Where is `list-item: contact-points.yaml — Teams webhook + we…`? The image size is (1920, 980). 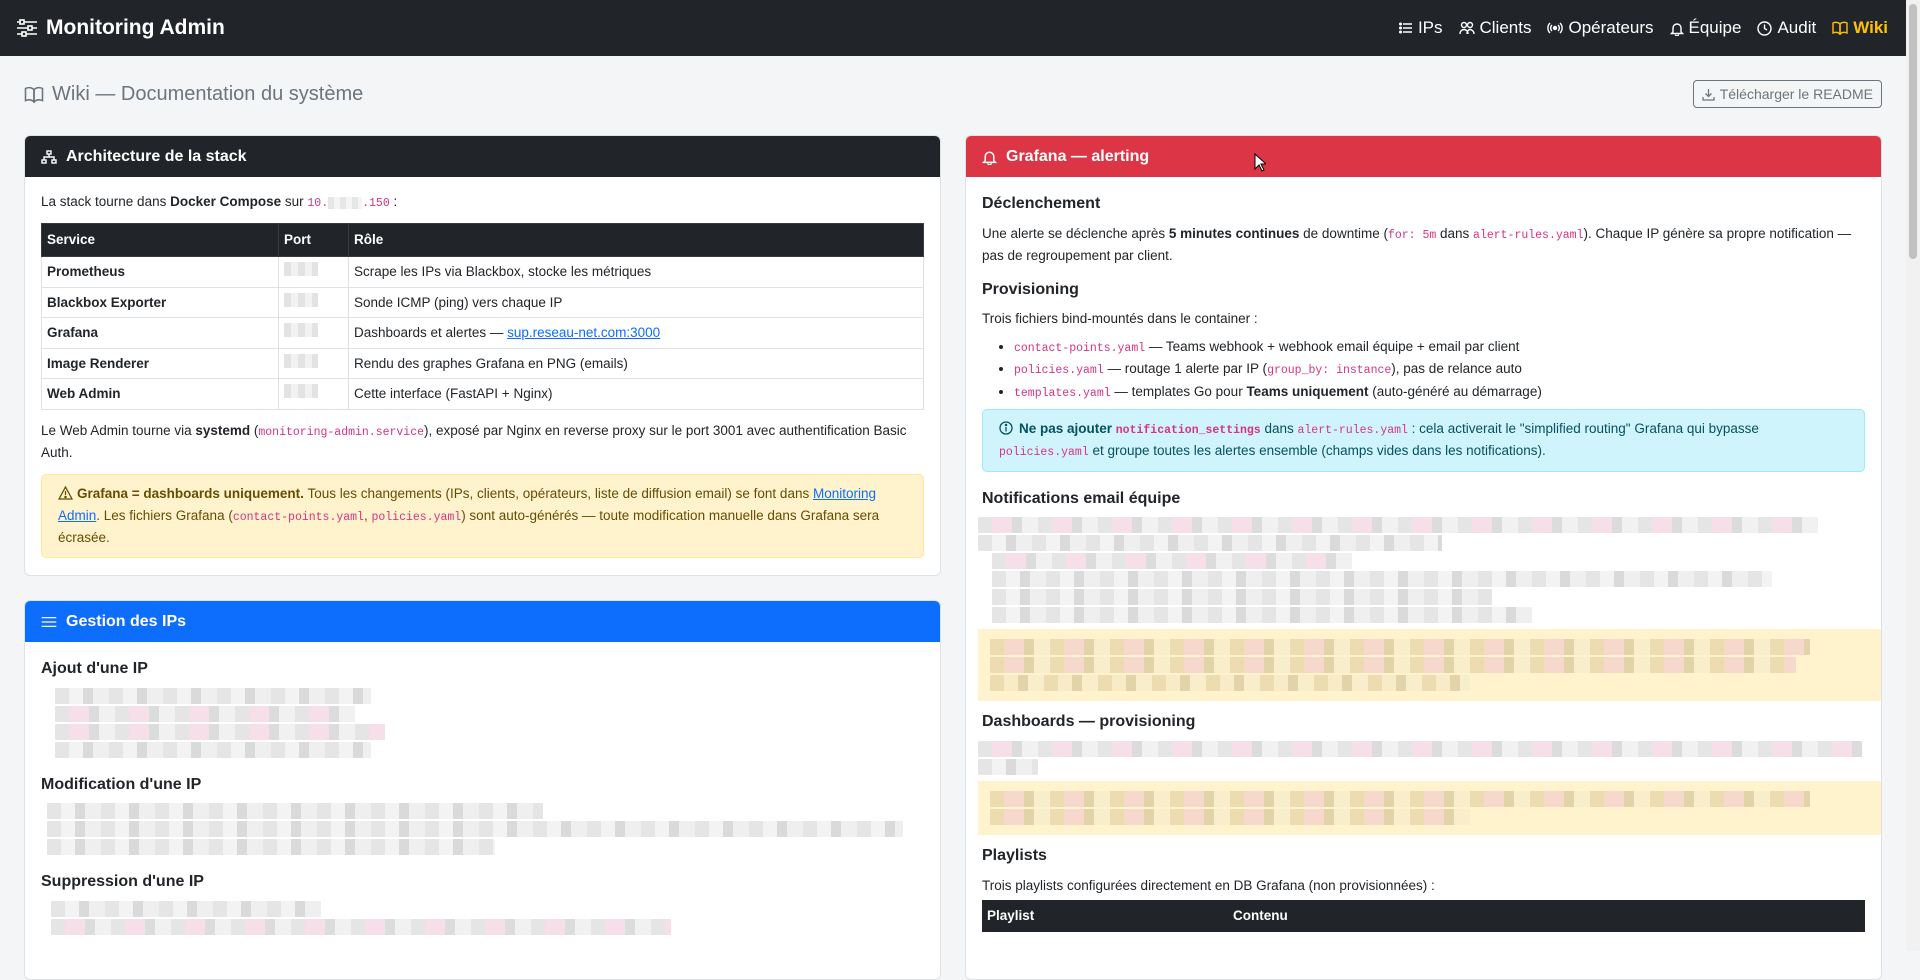 list-item: contact-points.yaml — Teams webhook + we… is located at coordinates (1439, 347).